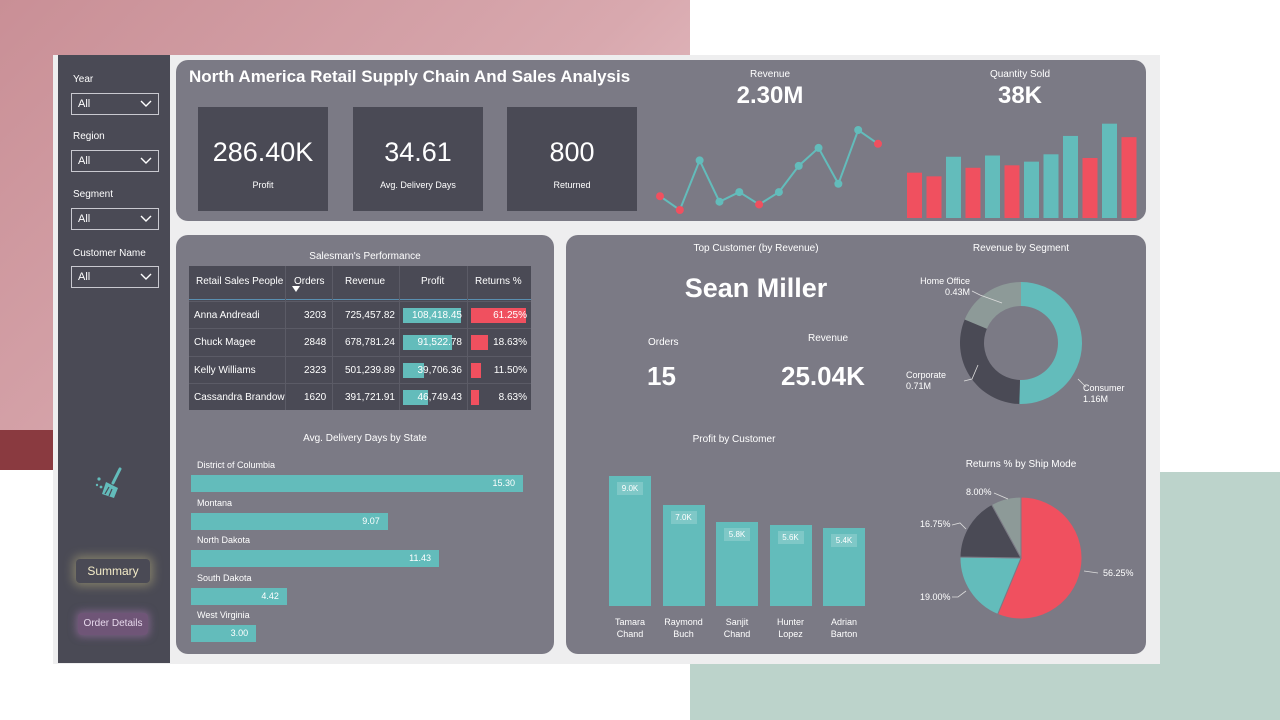  Describe the element at coordinates (756, 288) in the screenshot. I see `top-customer-name: Sean Miller` at that location.